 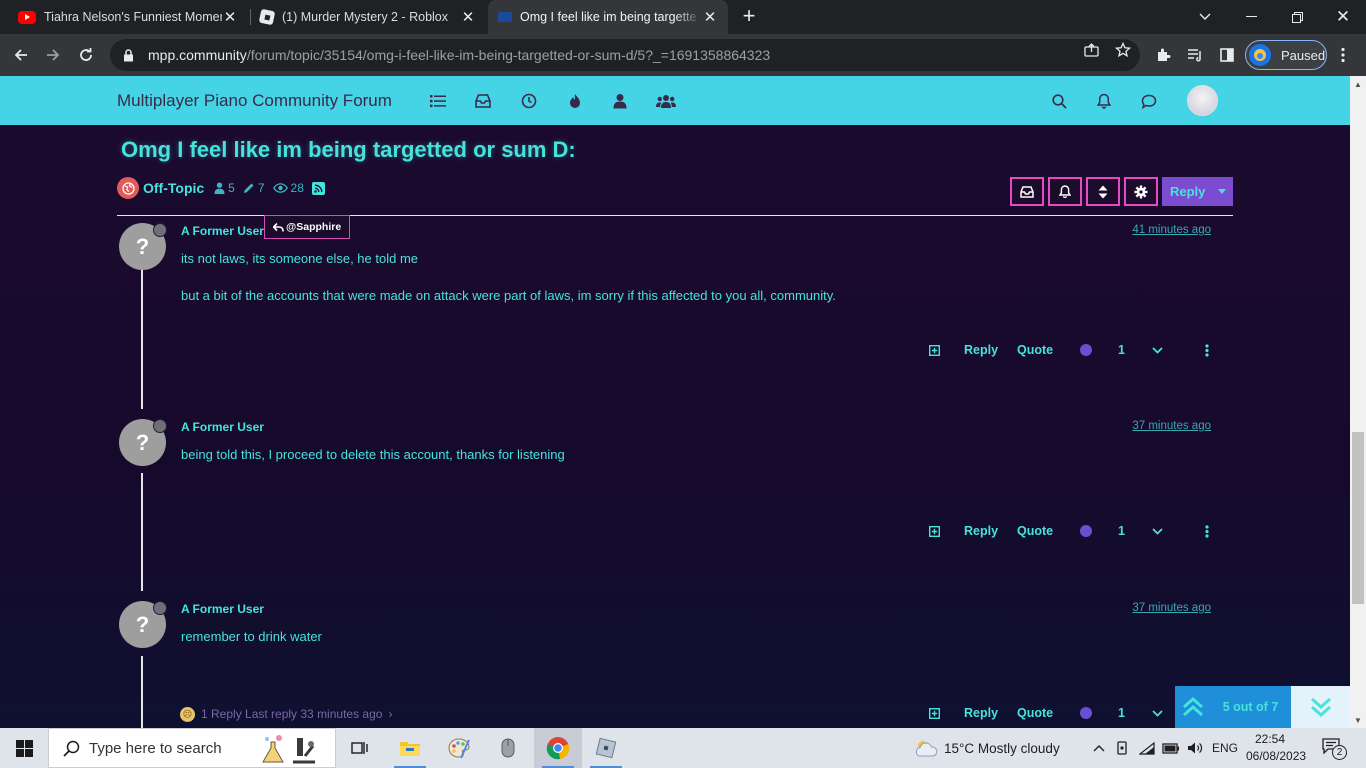 I want to click on posts-count: 7, so click(x=261, y=188).